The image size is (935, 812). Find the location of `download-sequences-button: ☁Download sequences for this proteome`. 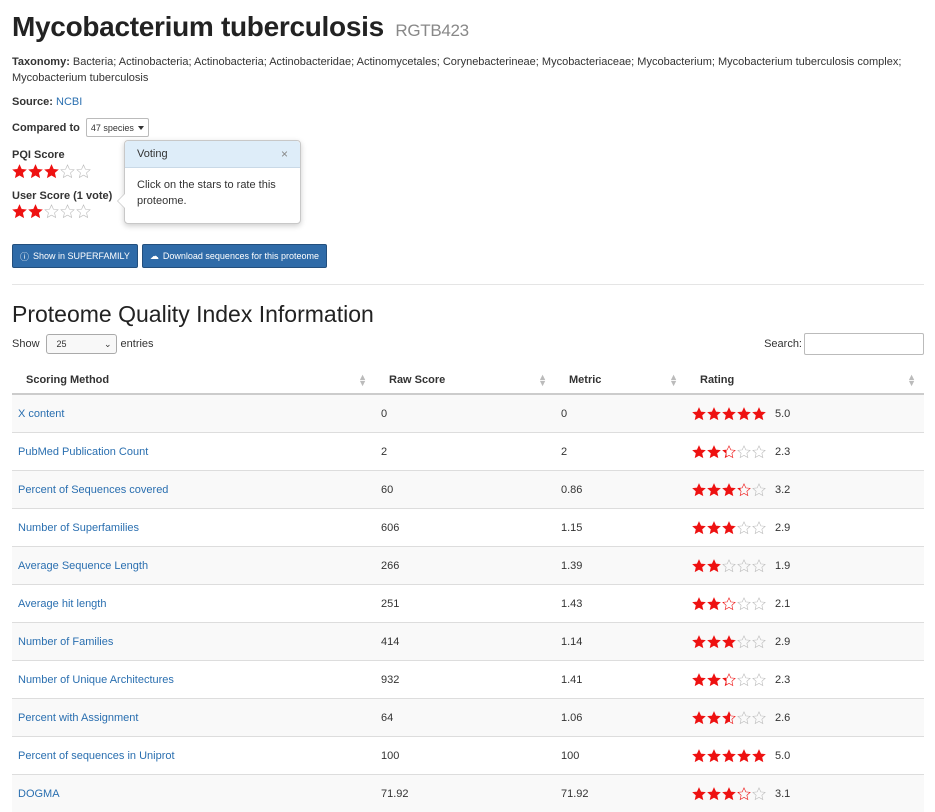

download-sequences-button: ☁Download sequences for this proteome is located at coordinates (234, 256).